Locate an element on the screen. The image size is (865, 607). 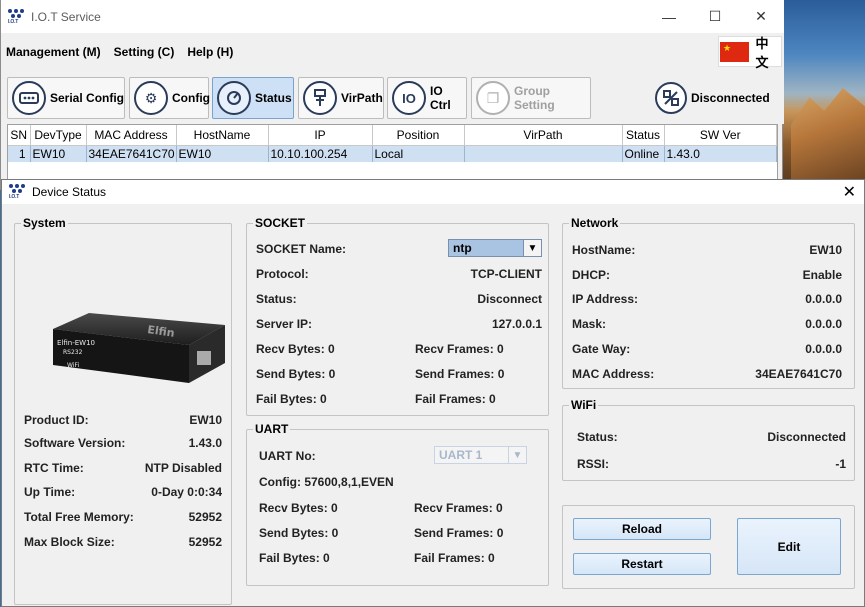
actions-group: Reload Restart Edit is located at coordinates (708, 547).